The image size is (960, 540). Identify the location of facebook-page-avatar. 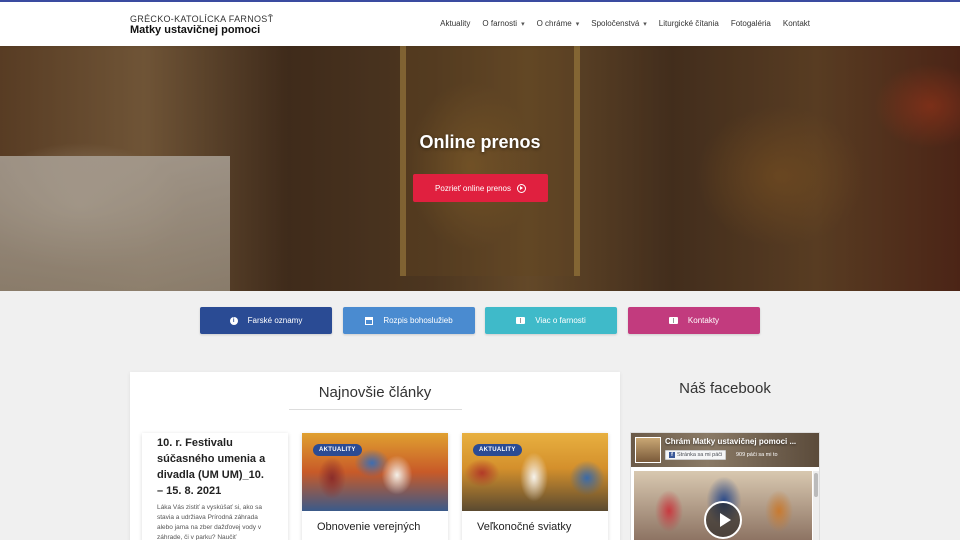
(648, 450).